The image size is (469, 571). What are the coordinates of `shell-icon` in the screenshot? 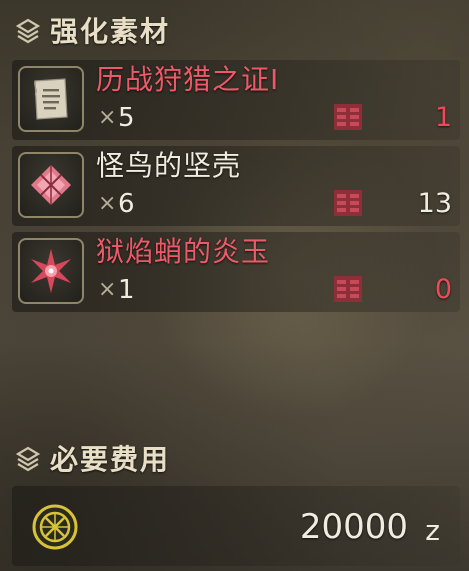 It's located at (51, 185).